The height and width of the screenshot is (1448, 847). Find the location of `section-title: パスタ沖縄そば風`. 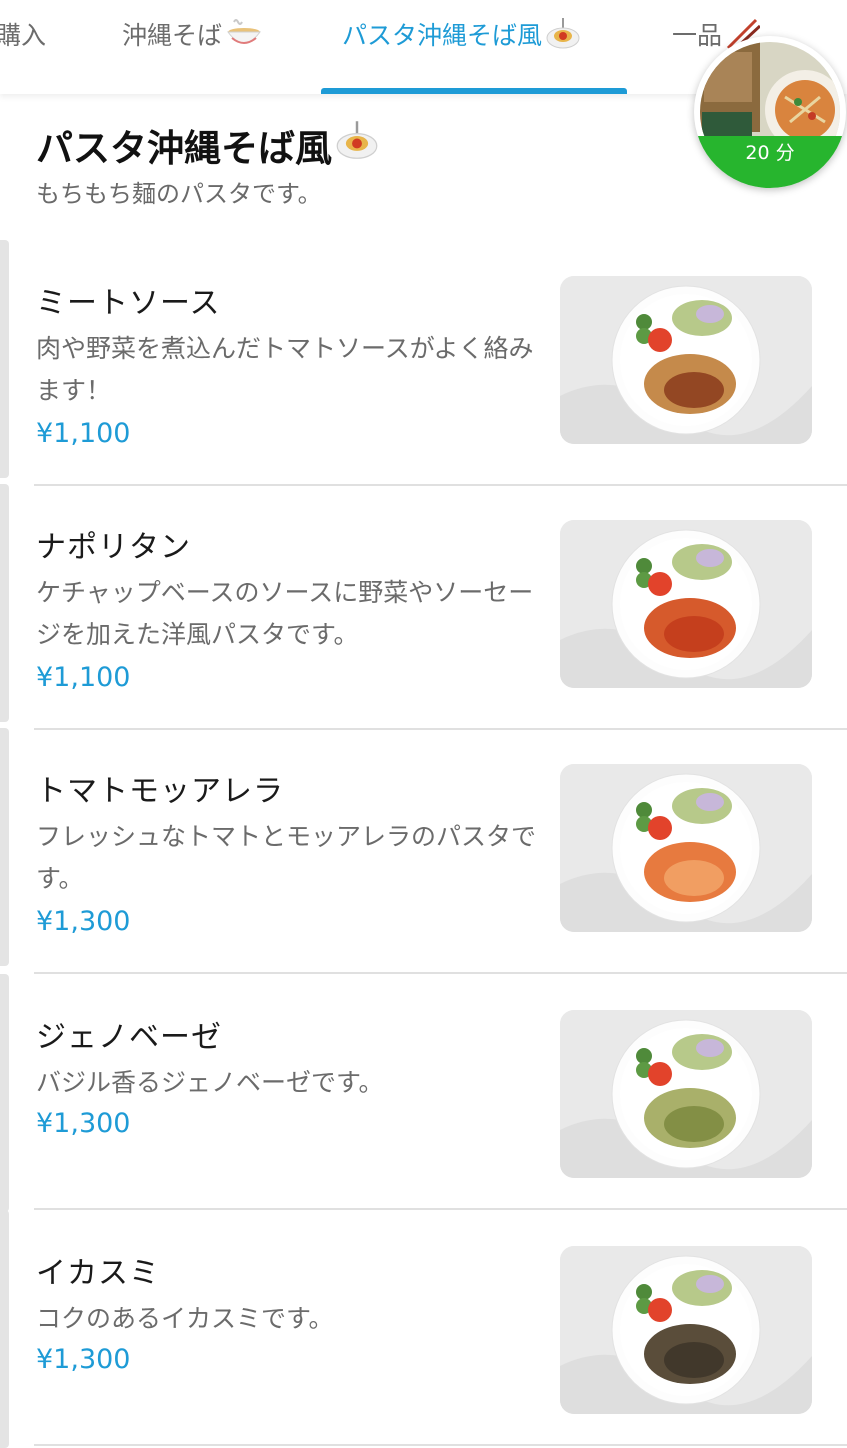

section-title: パスタ沖縄そば風 is located at coordinates (207, 145).